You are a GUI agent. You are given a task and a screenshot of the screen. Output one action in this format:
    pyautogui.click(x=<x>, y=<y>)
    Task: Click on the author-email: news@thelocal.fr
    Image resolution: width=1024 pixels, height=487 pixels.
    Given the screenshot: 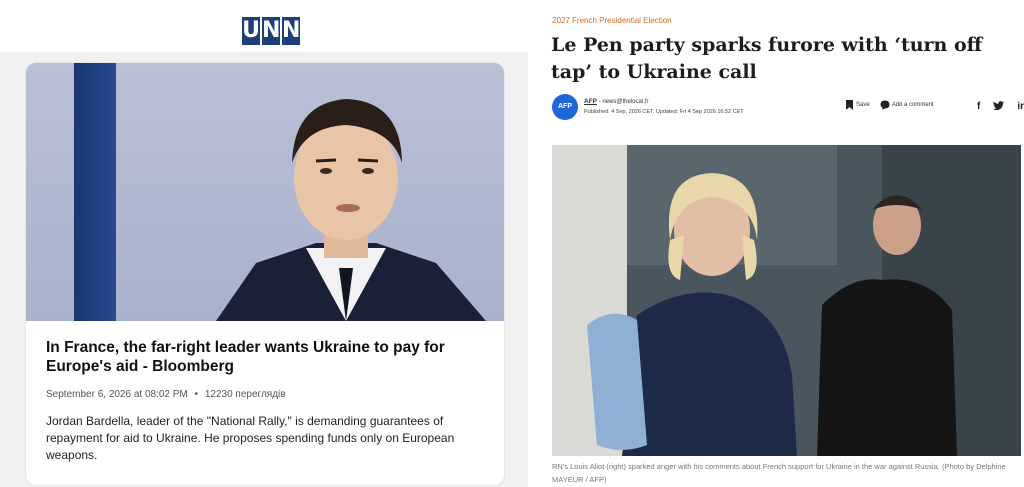 What is the action you would take?
    pyautogui.click(x=625, y=102)
    